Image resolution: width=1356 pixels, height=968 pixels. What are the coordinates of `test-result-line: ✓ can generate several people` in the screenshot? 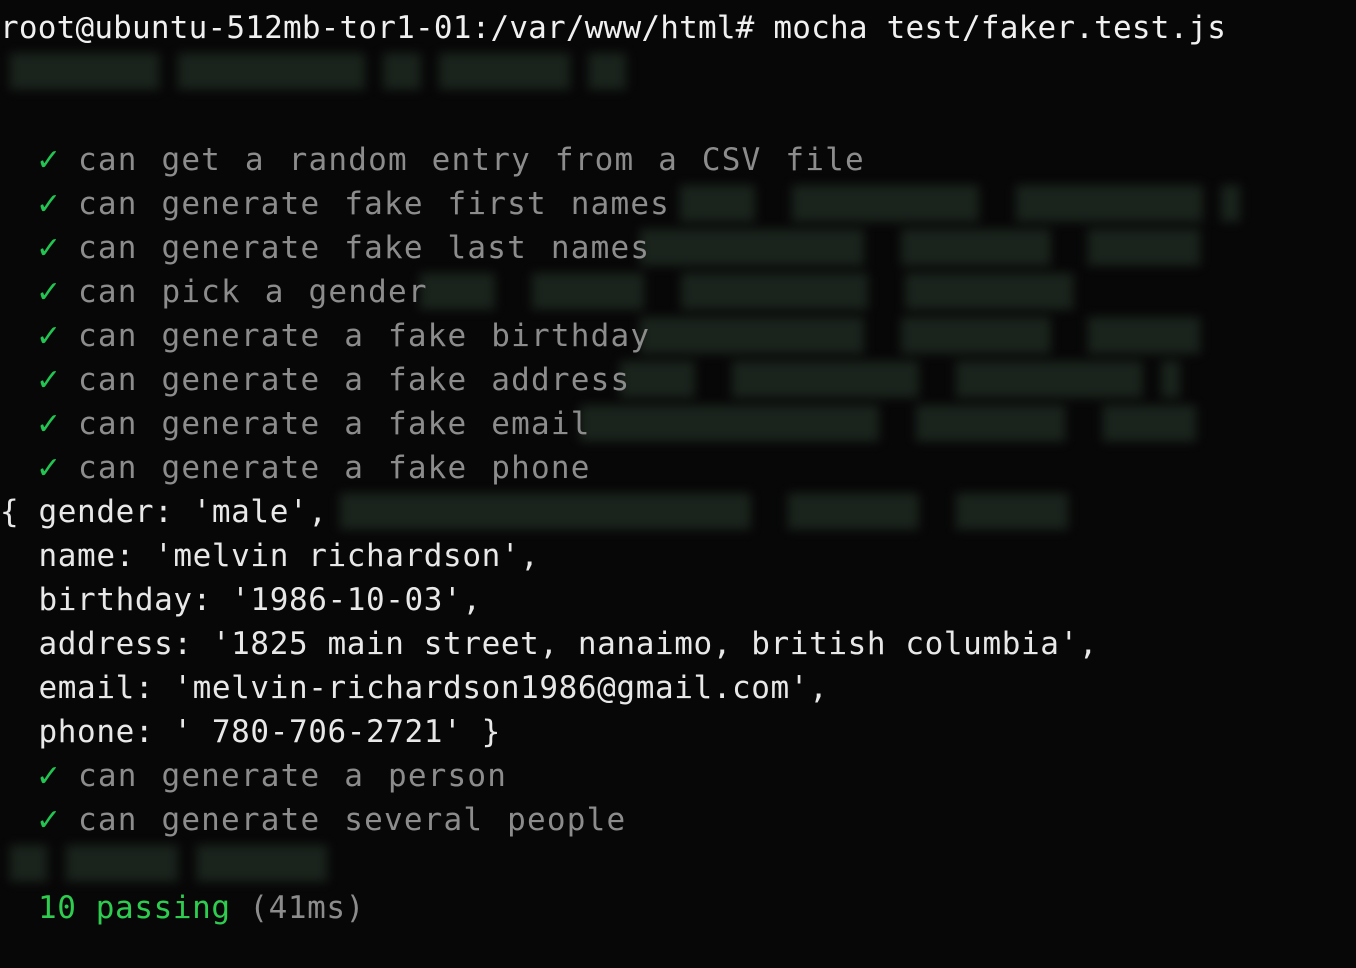 It's located at (331, 820).